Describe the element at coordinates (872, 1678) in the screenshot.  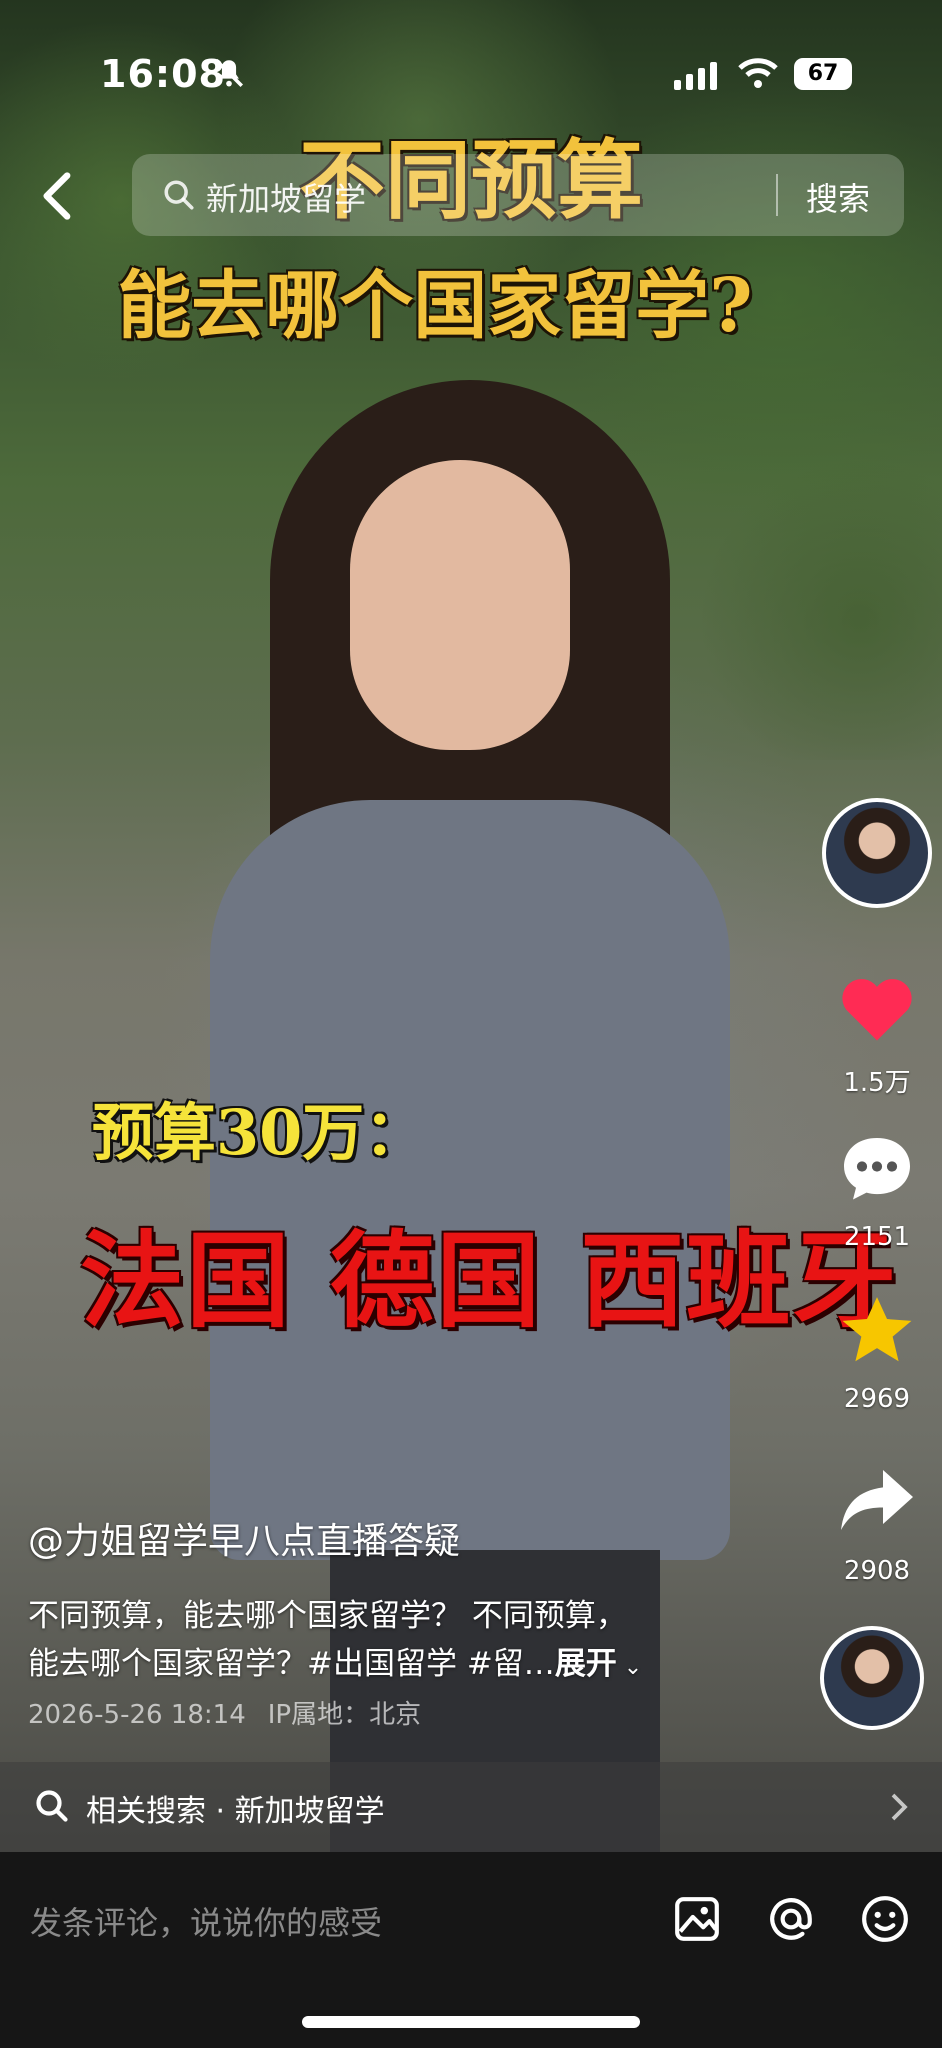
I see `music-disc-avatar` at that location.